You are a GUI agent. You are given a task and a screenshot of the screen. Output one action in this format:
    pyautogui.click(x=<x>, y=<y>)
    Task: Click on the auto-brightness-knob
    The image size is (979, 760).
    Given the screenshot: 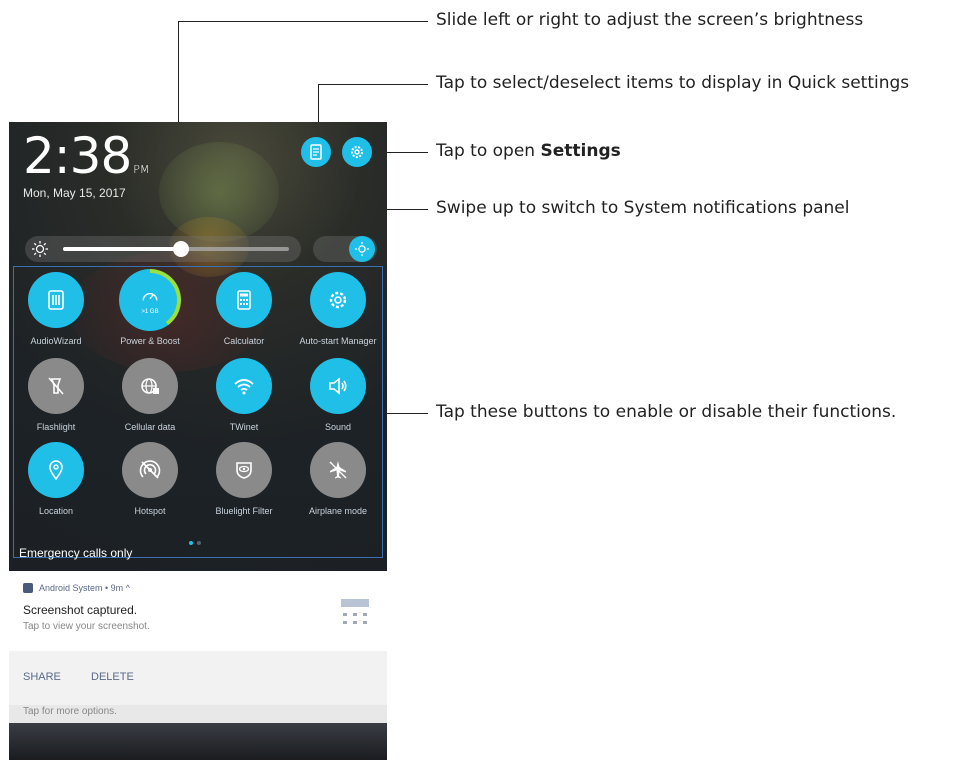 What is the action you would take?
    pyautogui.click(x=362, y=249)
    